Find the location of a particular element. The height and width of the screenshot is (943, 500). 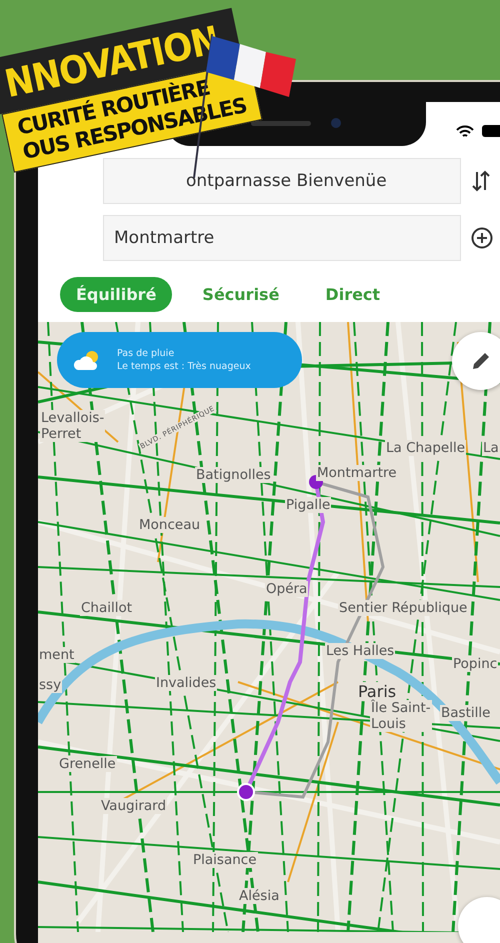

weather-description-text: Le temps est : Très nuageux is located at coordinates (184, 366).